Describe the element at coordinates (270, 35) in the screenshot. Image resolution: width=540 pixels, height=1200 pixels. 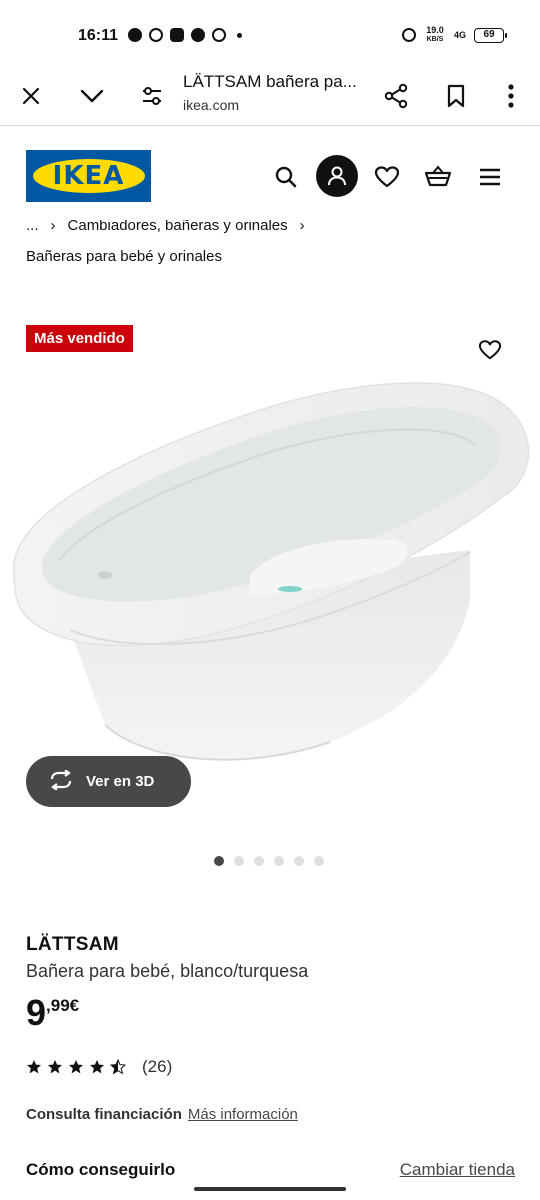
I see `status-bar: 16:11 19.0 KB/S 4G 69` at that location.